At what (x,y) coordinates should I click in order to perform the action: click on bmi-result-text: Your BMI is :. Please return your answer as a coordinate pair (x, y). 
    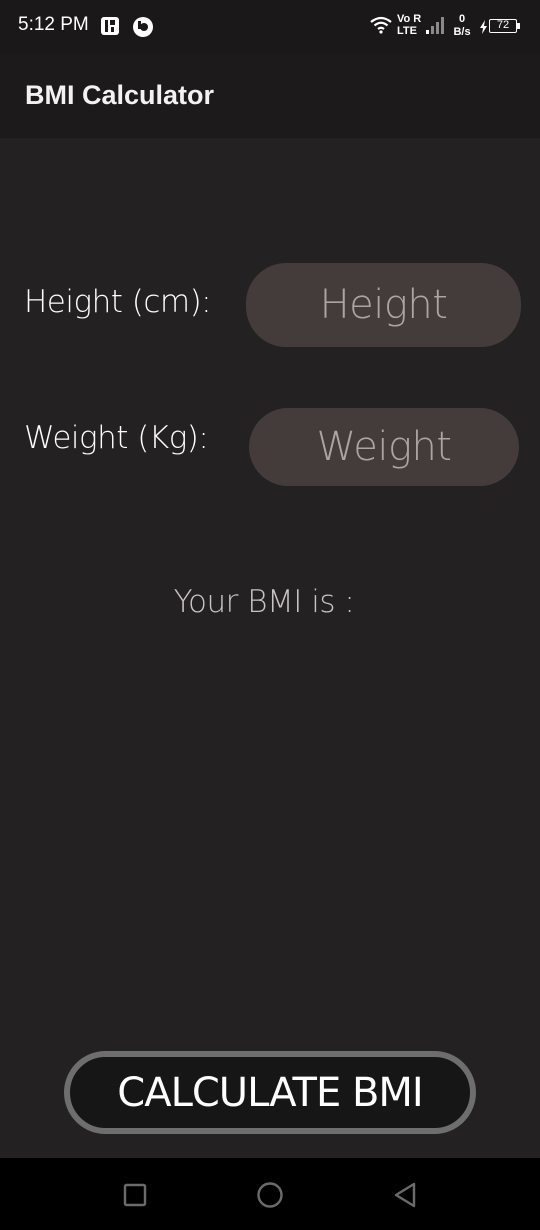
    Looking at the image, I should click on (264, 602).